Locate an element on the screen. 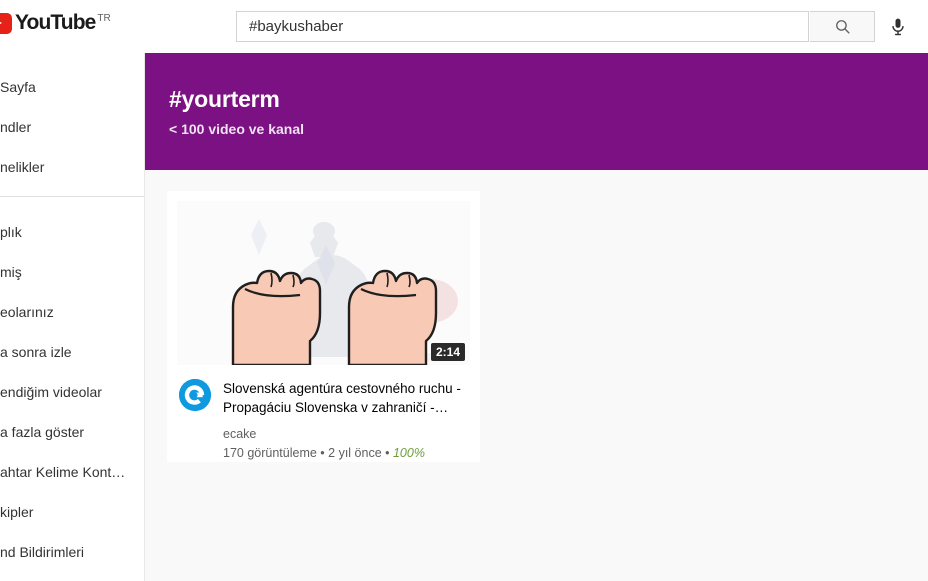 This screenshot has width=928, height=581. youtube-play-icon is located at coordinates (6, 23).